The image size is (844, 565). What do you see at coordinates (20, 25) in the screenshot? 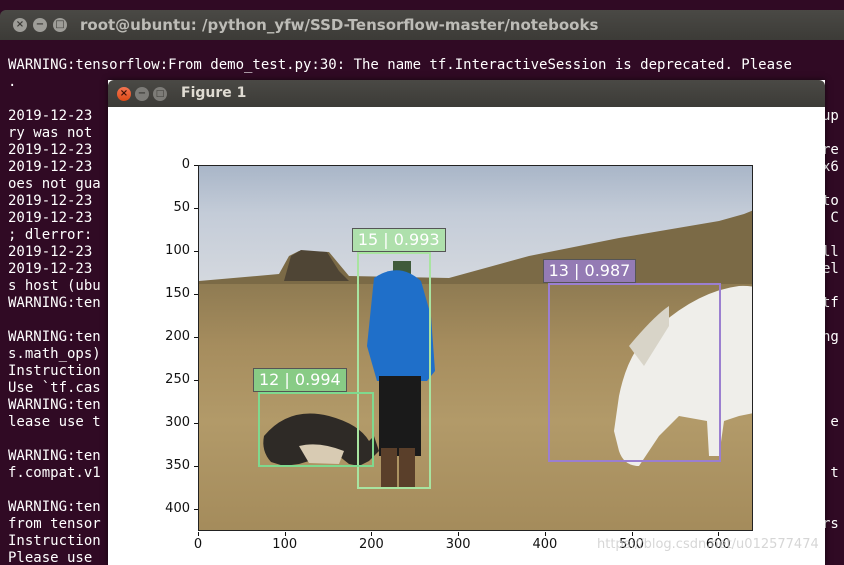
I see `terminal-close-button: ×` at bounding box center [20, 25].